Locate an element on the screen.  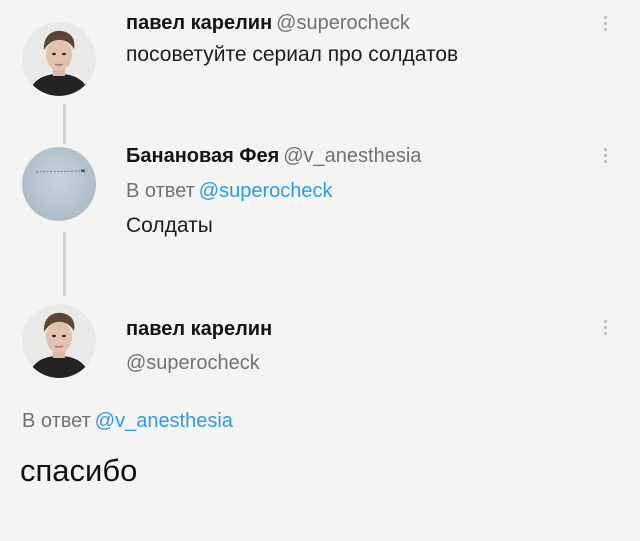
tweet-header: Банановая Фея @v_anesthesia is located at coordinates (273, 156).